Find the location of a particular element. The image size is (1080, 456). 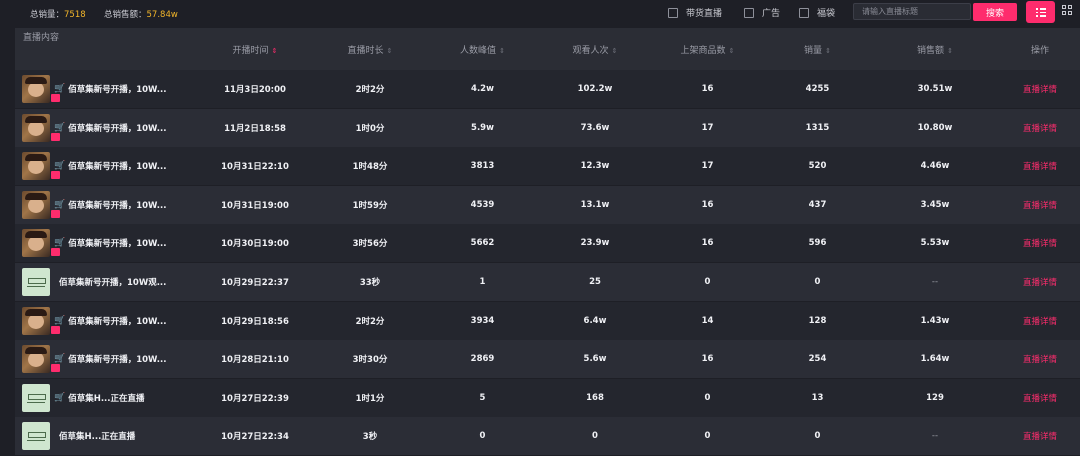

start-time-cell: 10月27日22:39 is located at coordinates (255, 398).